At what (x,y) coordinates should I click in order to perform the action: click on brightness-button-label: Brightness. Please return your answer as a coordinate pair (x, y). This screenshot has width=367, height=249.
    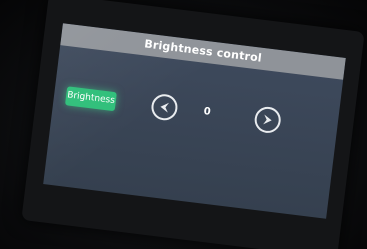
    Looking at the image, I should click on (91, 98).